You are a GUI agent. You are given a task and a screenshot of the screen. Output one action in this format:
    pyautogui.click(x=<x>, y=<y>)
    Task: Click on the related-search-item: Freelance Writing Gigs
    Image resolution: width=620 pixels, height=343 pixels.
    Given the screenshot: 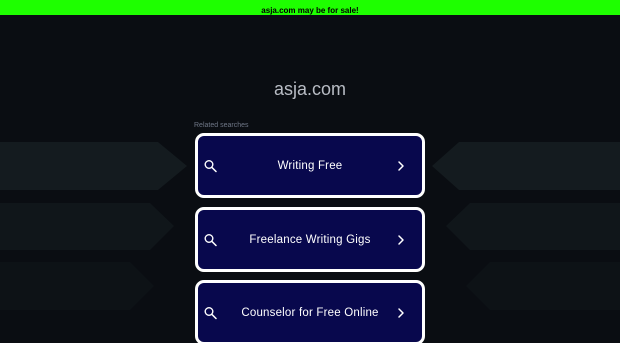 What is the action you would take?
    pyautogui.click(x=310, y=239)
    